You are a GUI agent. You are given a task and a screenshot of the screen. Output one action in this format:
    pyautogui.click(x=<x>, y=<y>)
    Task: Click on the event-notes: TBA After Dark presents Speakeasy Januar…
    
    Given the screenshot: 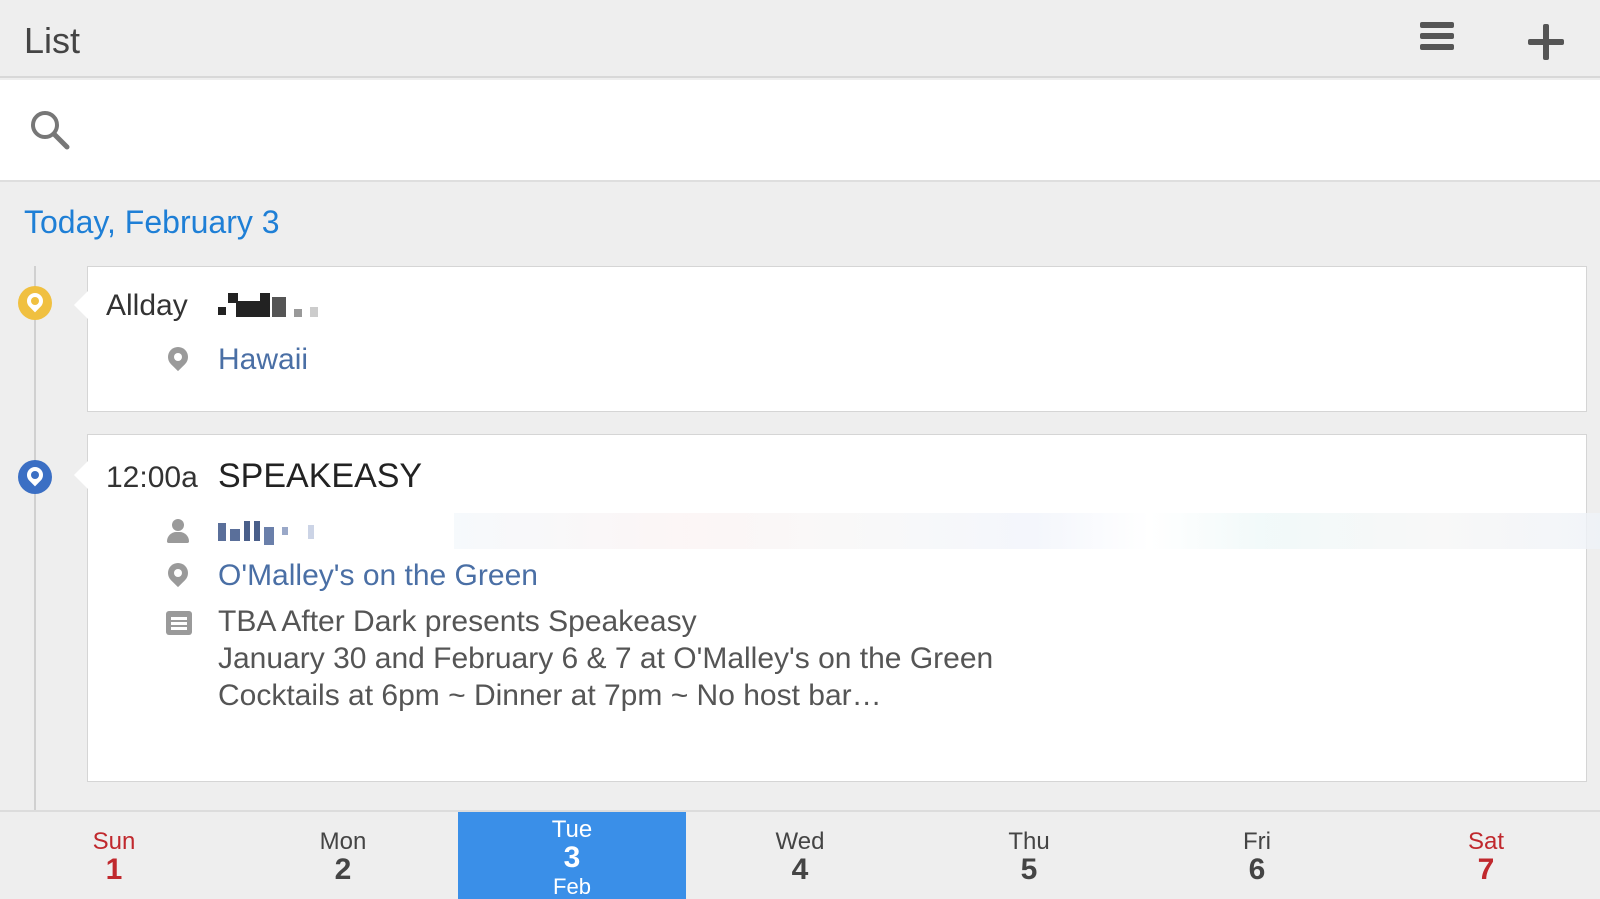 What is the action you would take?
    pyautogui.click(x=605, y=658)
    